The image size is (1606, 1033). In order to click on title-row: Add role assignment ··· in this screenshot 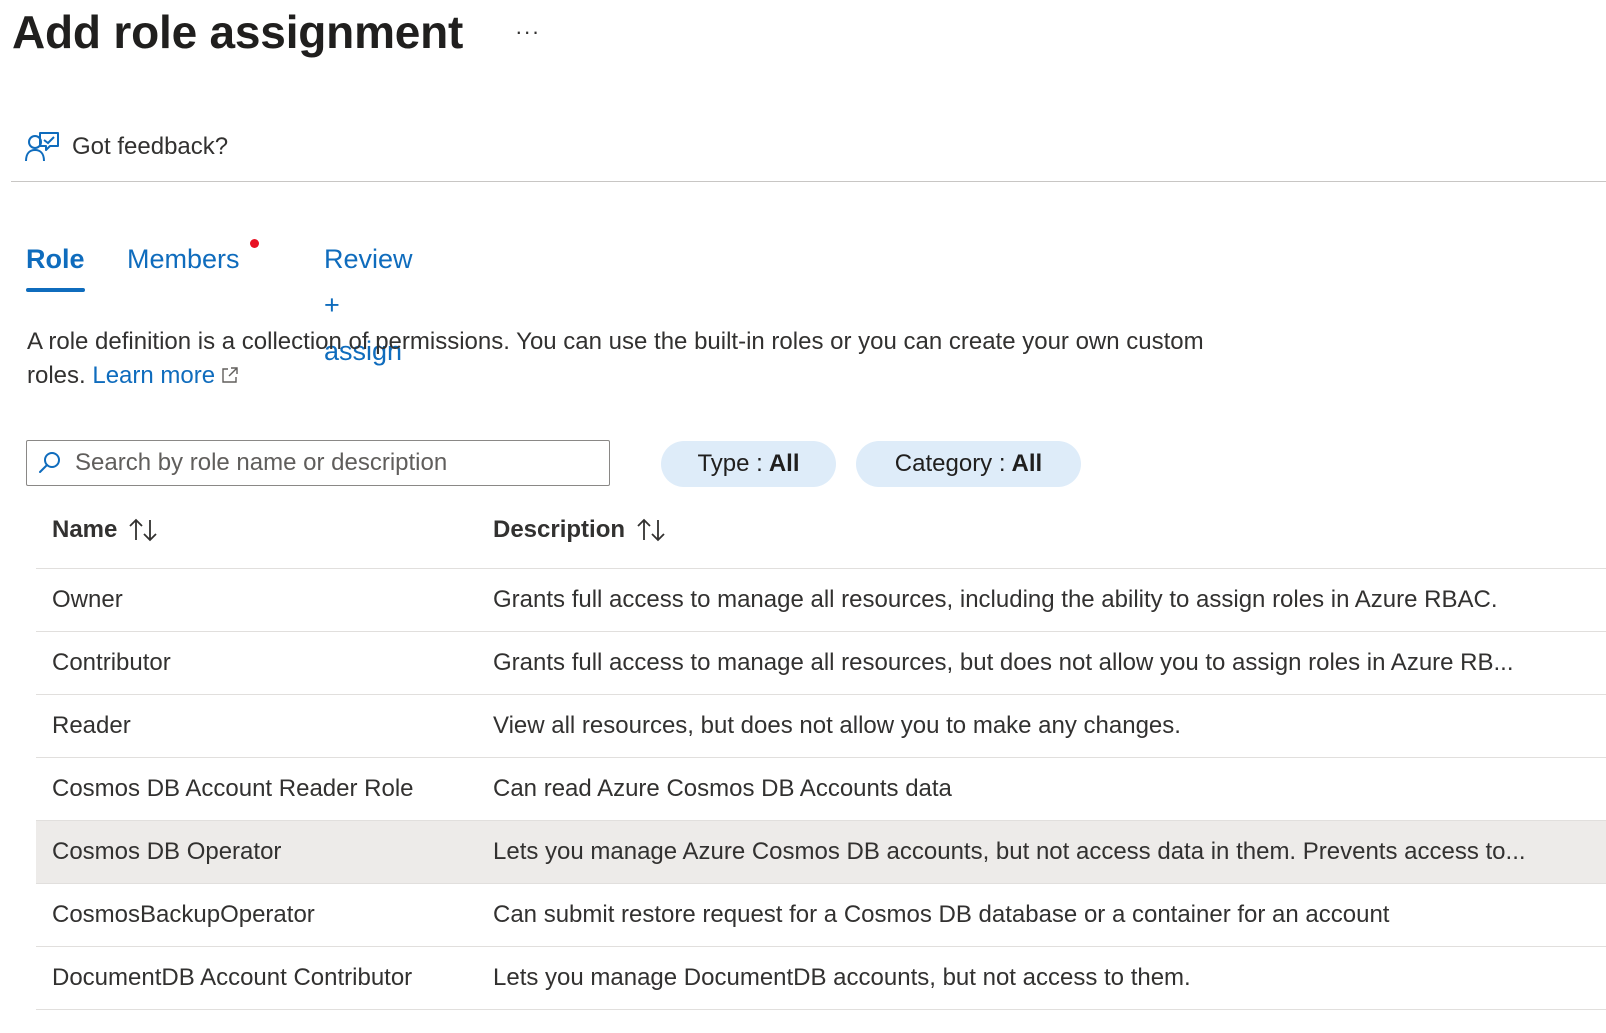, I will do `click(279, 32)`.